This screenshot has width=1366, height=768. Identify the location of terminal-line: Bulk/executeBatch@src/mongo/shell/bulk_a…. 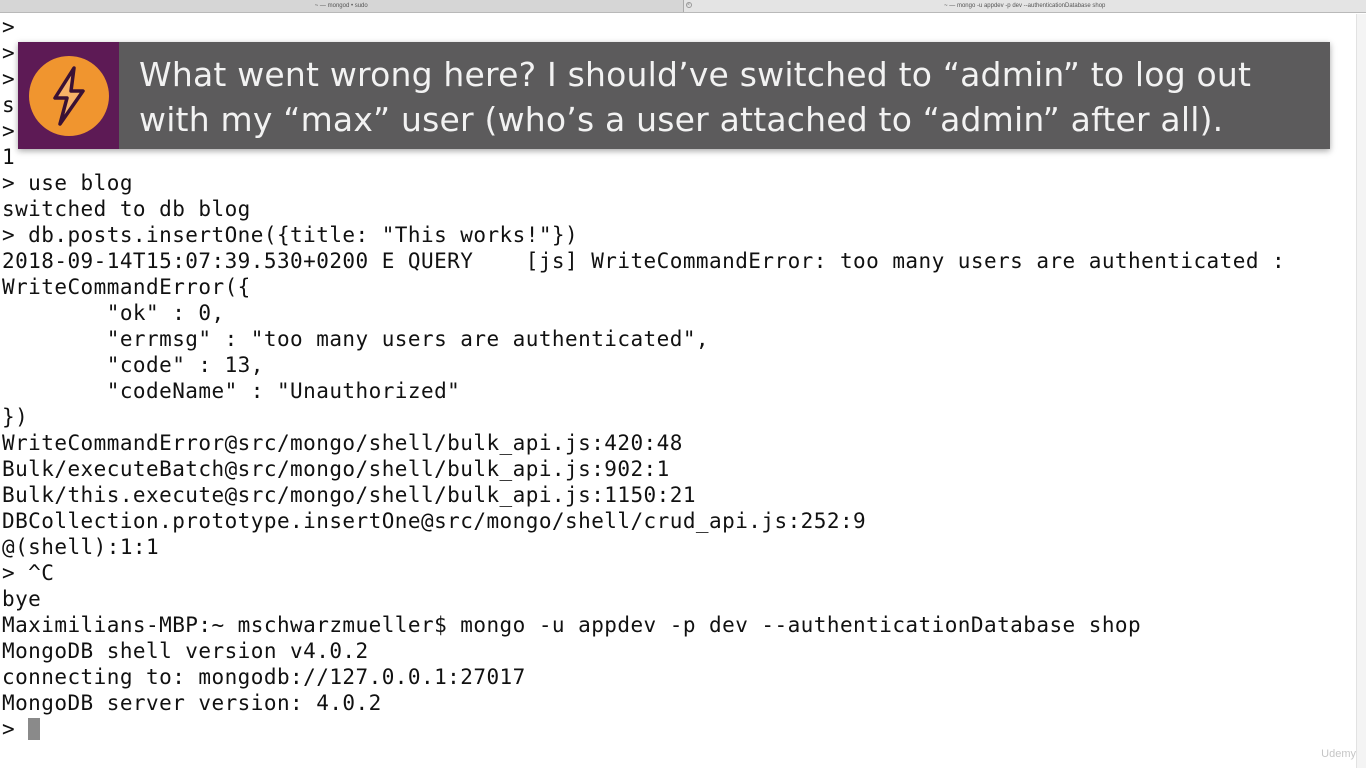
(336, 469).